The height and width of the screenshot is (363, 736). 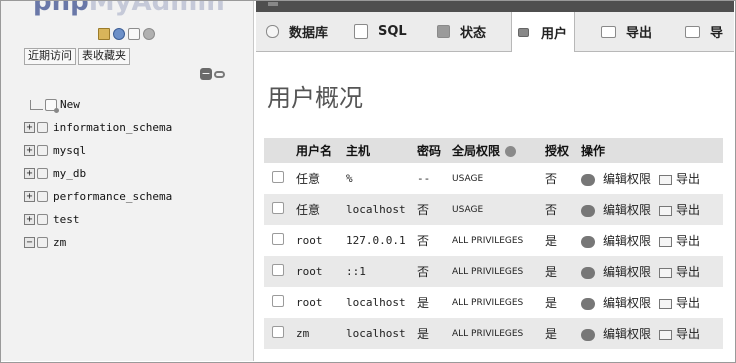 I want to click on tree-branch-line, so click(x=36, y=104).